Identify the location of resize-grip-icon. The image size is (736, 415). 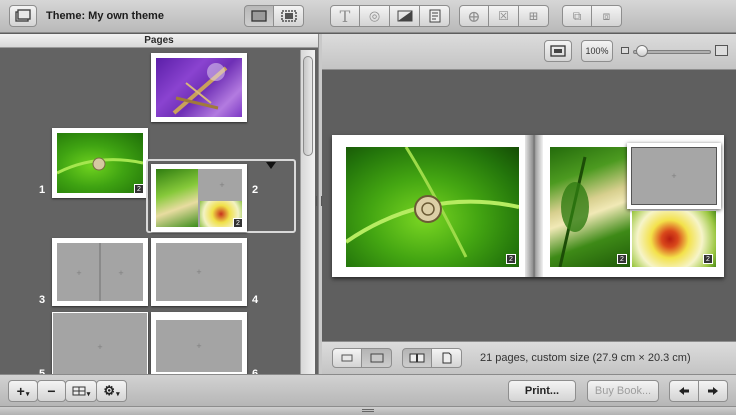
(368, 410).